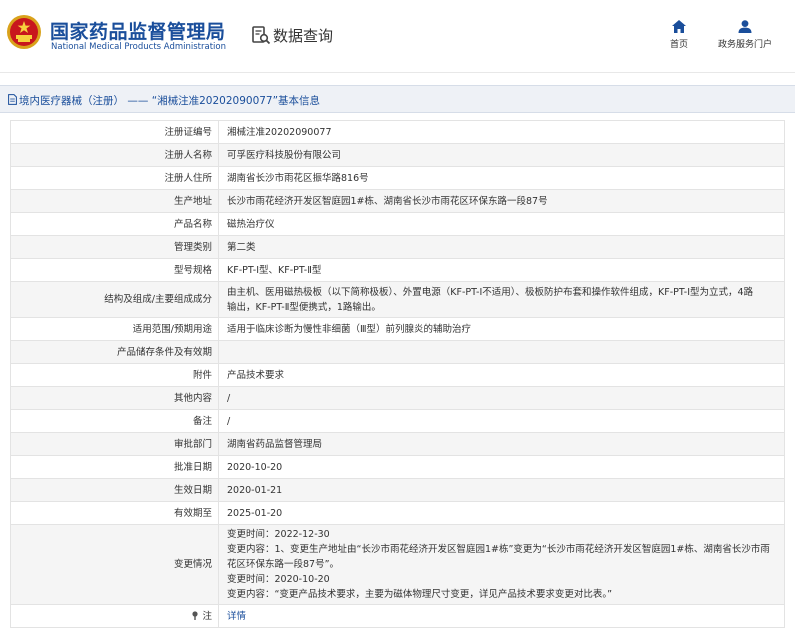  I want to click on agency-name-cn: 国家药品监督管理局, so click(138, 32).